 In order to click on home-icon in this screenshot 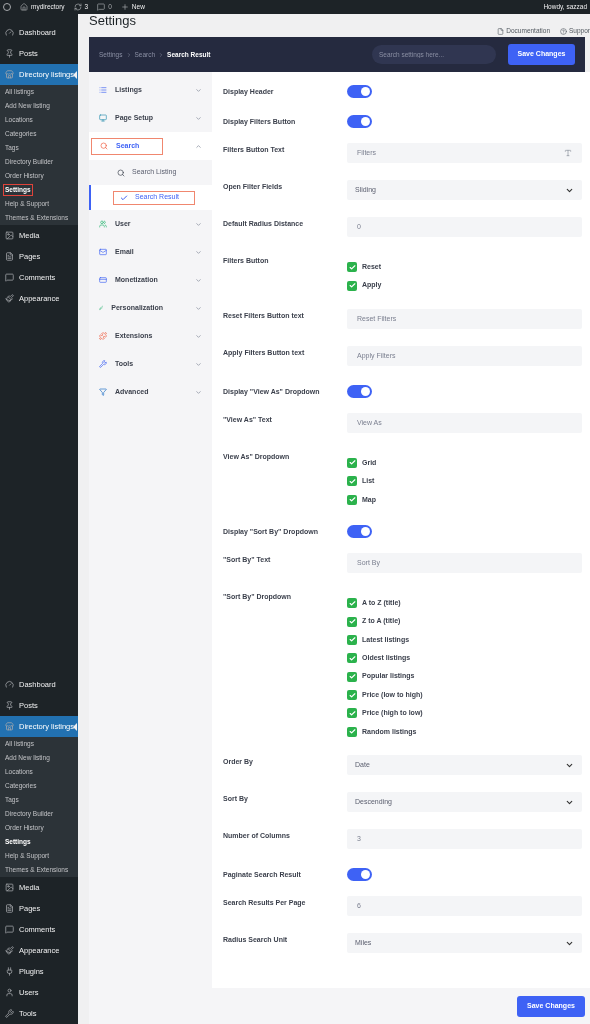, I will do `click(24, 7)`.